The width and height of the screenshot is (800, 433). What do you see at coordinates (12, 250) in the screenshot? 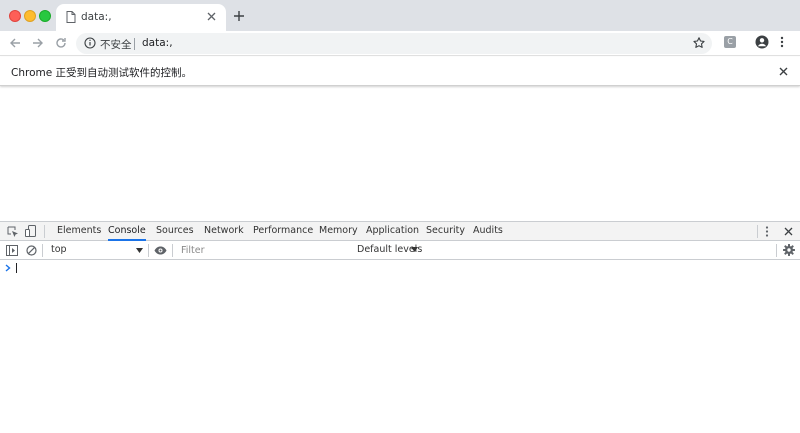
I see `console-sidebar-icon` at bounding box center [12, 250].